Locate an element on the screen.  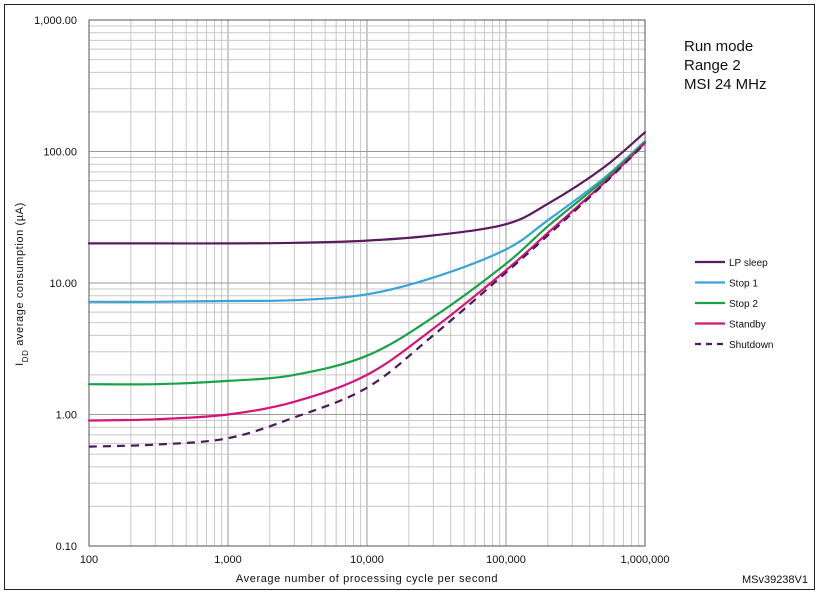
y-tick-label: 100.00 is located at coordinates (60, 153).